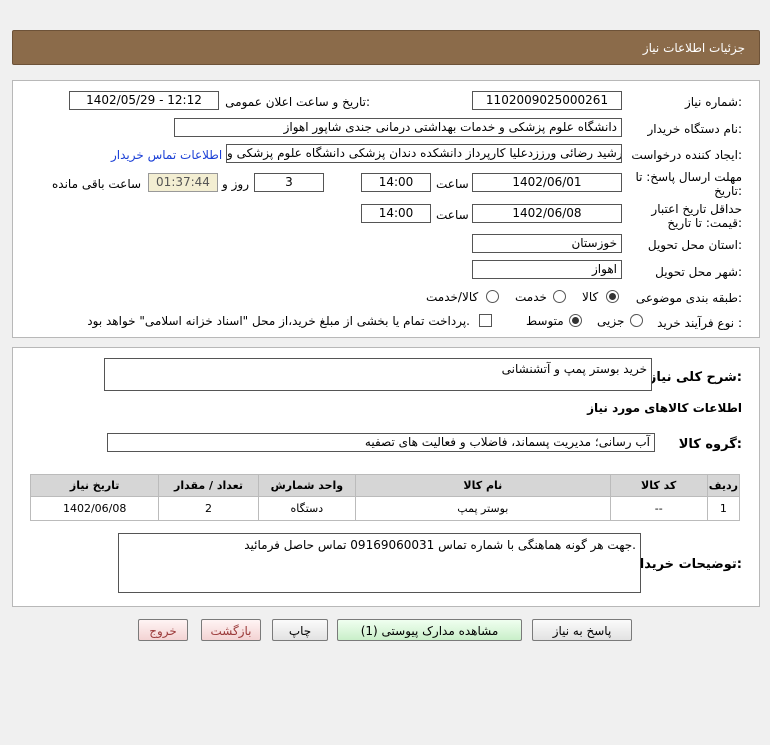  What do you see at coordinates (636, 320) in the screenshot?
I see `process-radio-partial` at bounding box center [636, 320].